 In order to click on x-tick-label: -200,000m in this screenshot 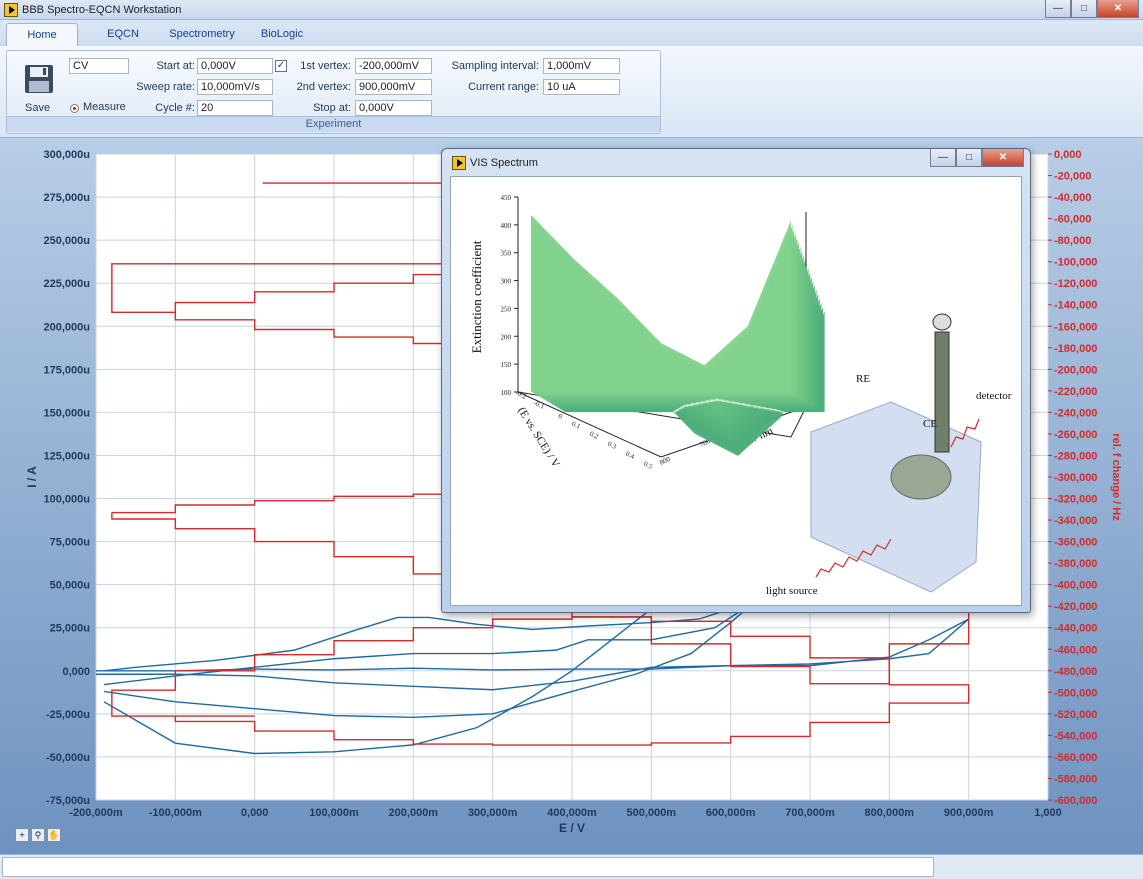, I will do `click(95, 813)`.